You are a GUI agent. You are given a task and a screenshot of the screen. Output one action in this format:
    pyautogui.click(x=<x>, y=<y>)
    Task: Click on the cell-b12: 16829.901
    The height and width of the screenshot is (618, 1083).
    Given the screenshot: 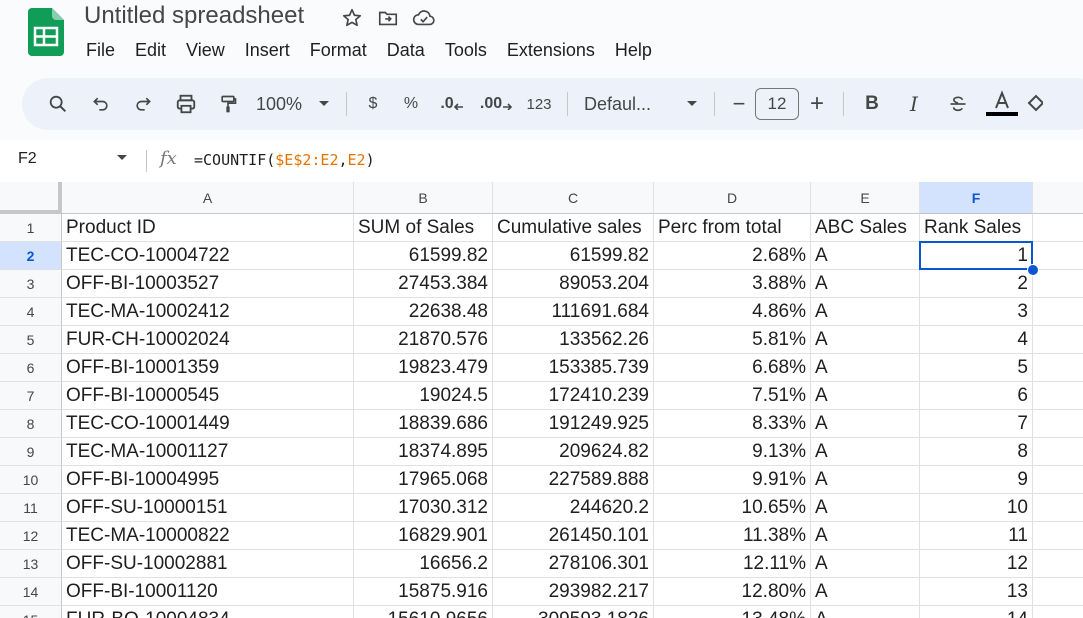 What is the action you would take?
    pyautogui.click(x=423, y=536)
    